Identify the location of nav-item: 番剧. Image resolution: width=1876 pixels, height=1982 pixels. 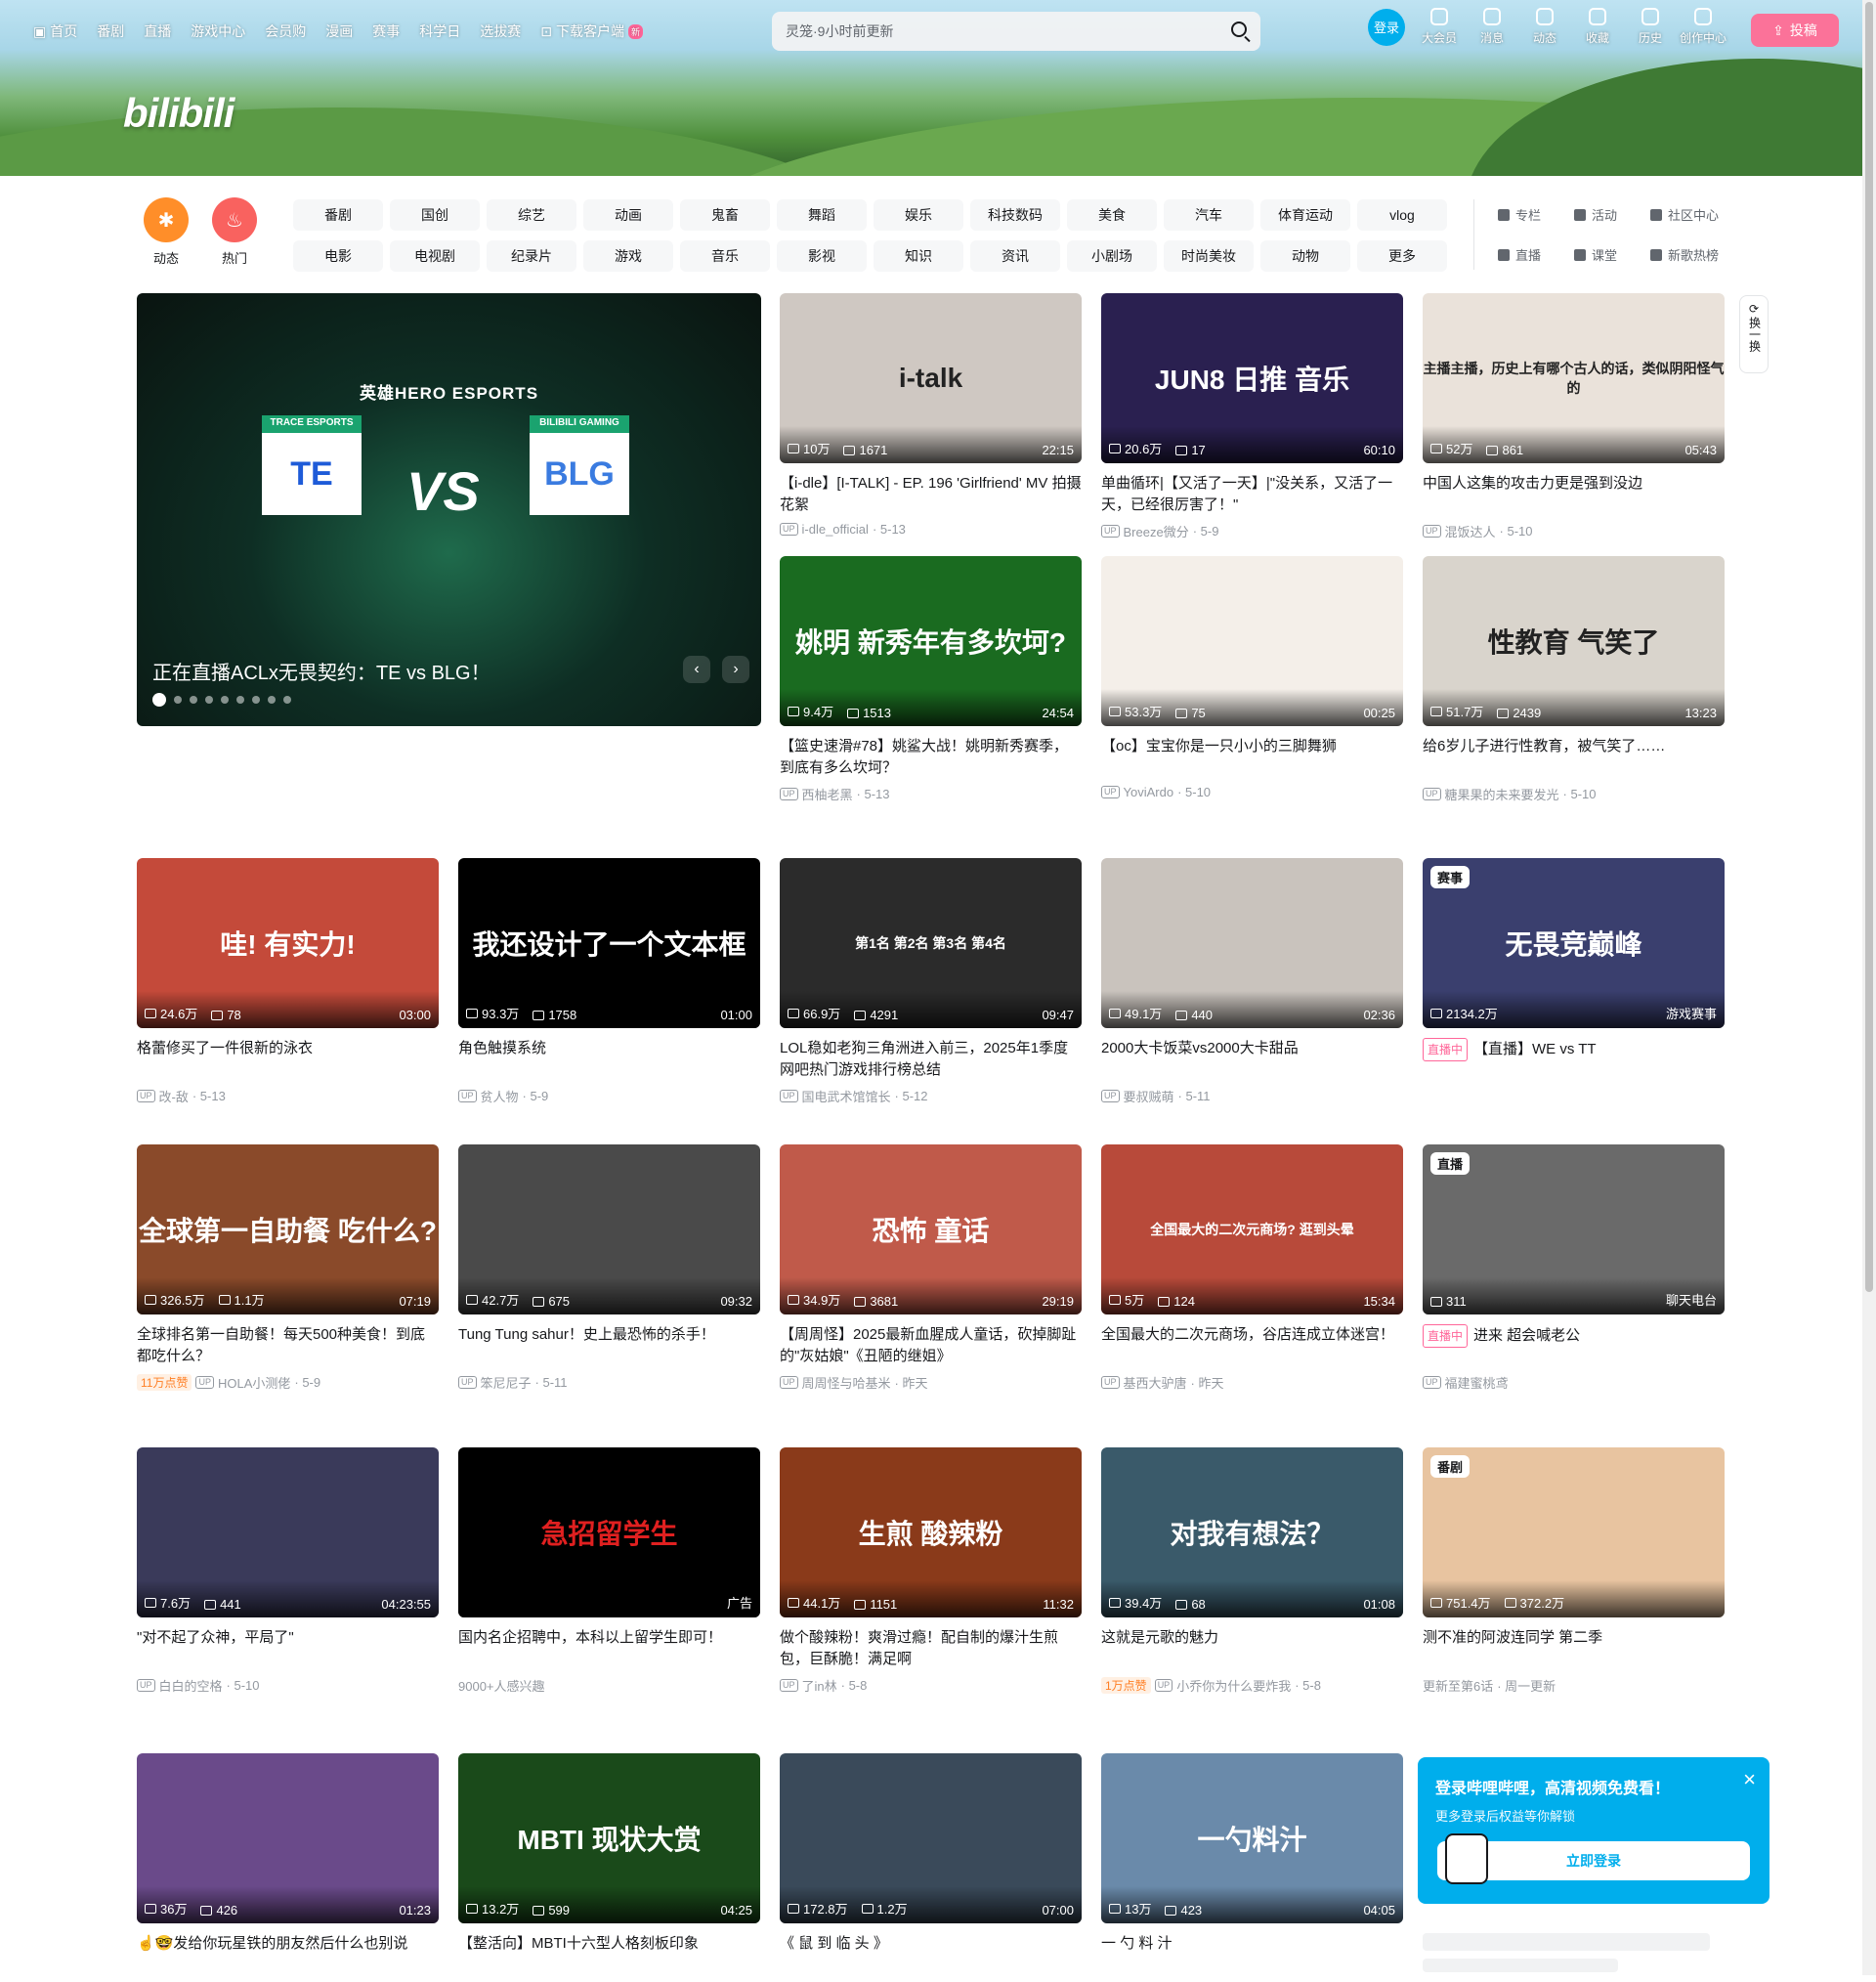
(110, 32).